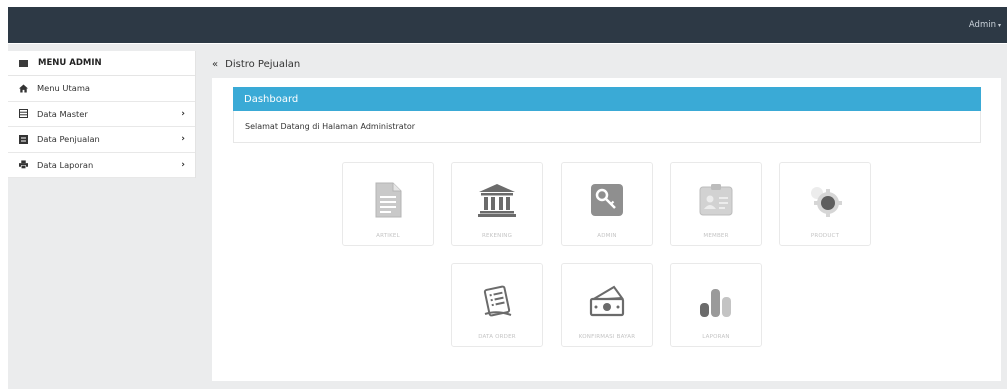 The width and height of the screenshot is (1007, 389). I want to click on menu-square-icon, so click(23, 63).